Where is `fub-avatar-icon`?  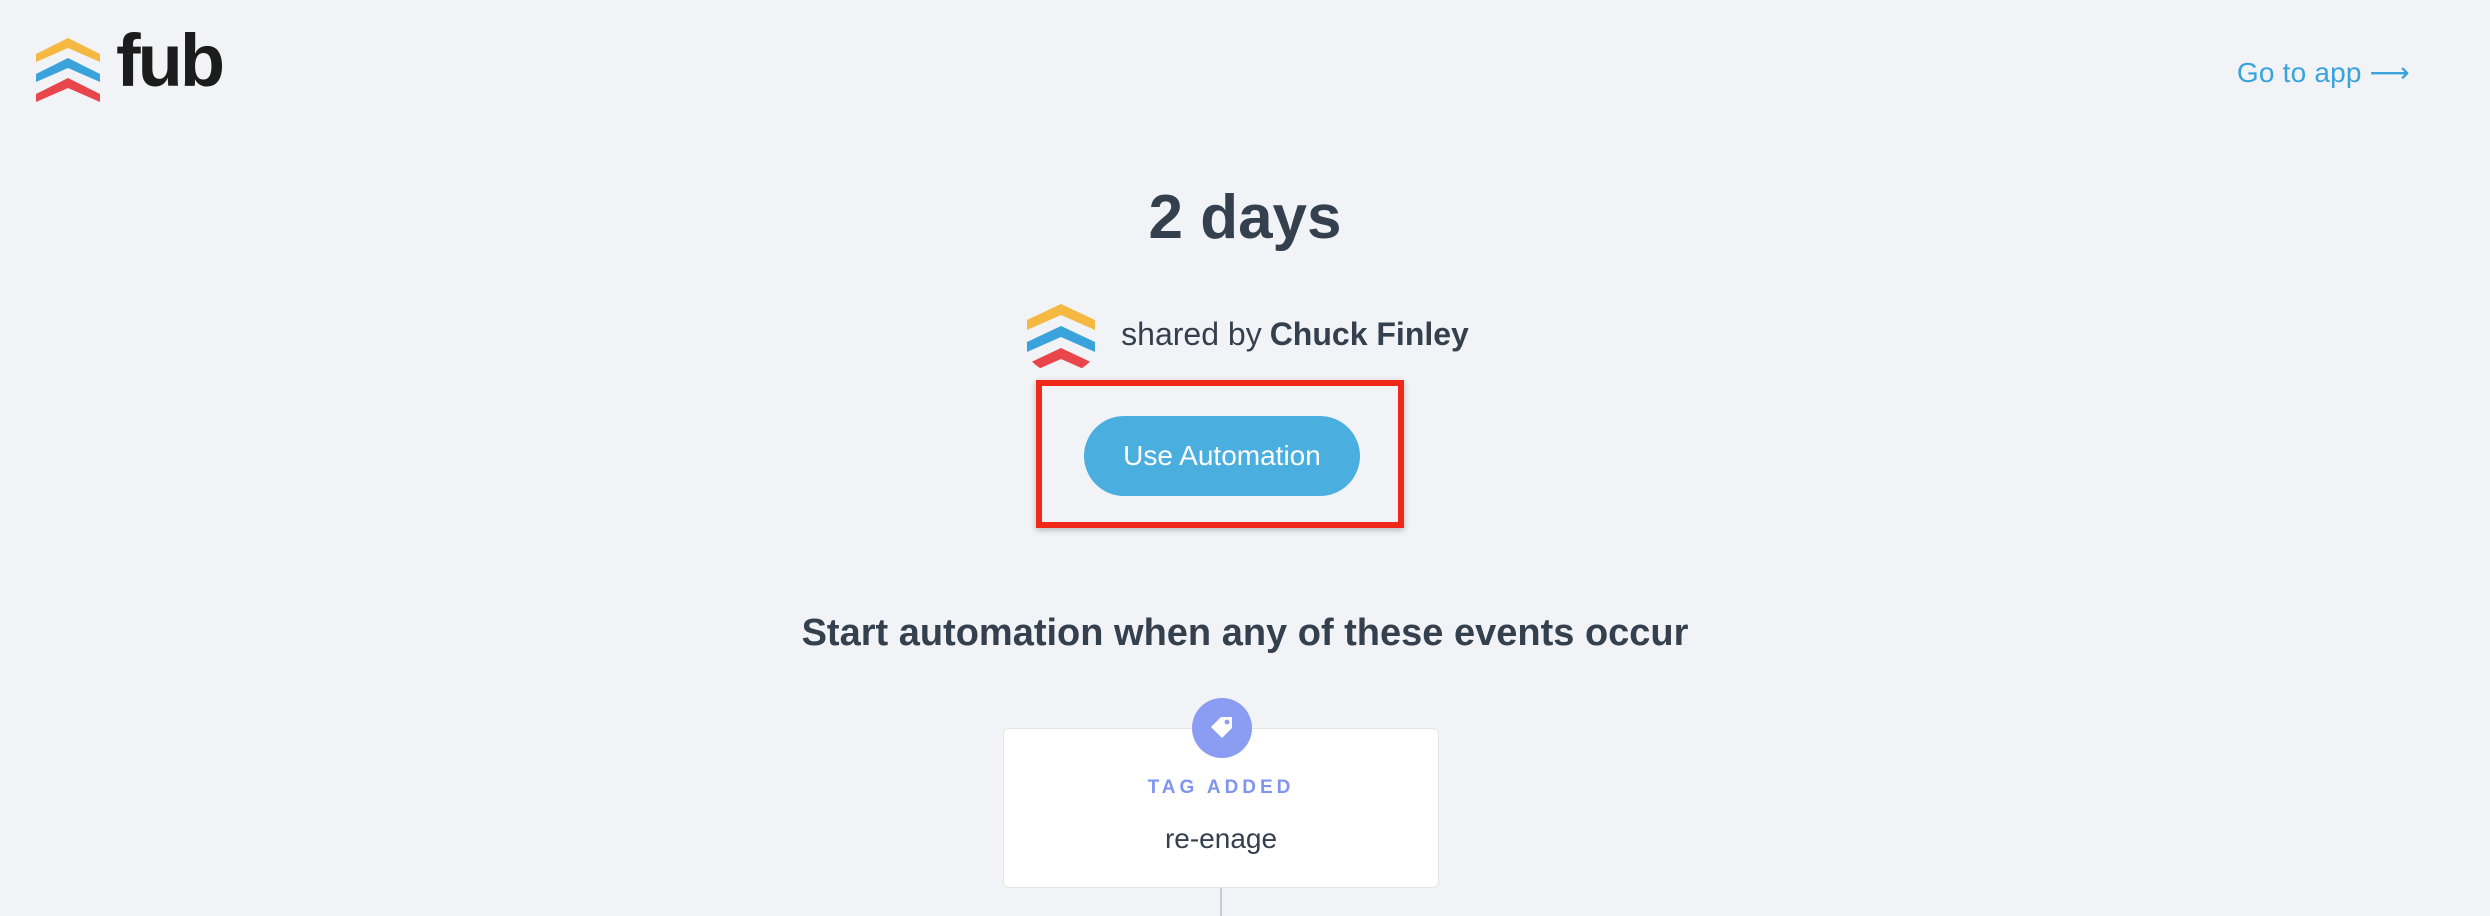
fub-avatar-icon is located at coordinates (1061, 338).